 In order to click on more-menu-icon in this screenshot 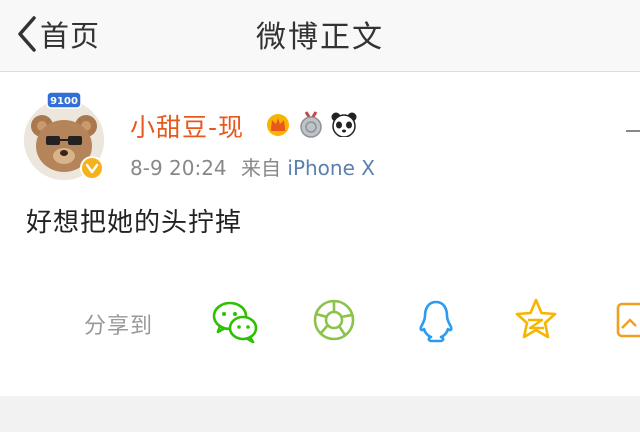, I will do `click(633, 131)`.